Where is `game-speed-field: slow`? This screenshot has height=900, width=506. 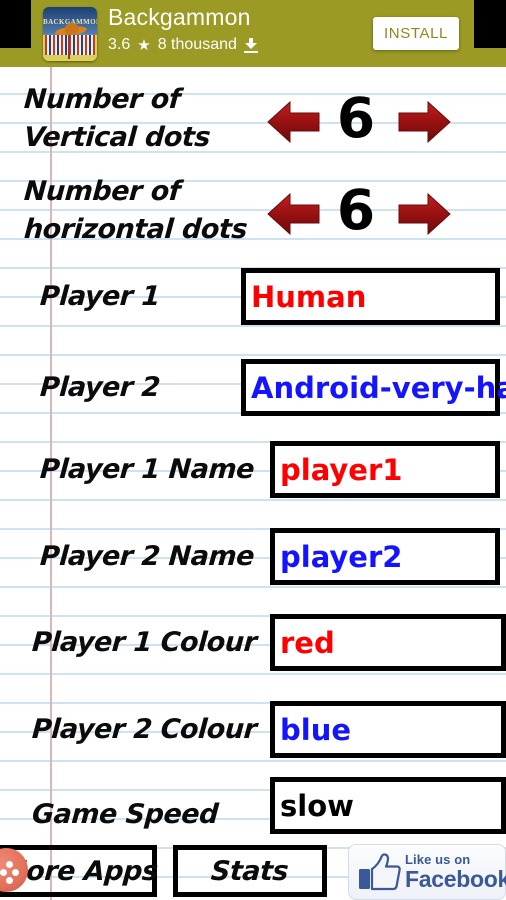
game-speed-field: slow is located at coordinates (388, 805).